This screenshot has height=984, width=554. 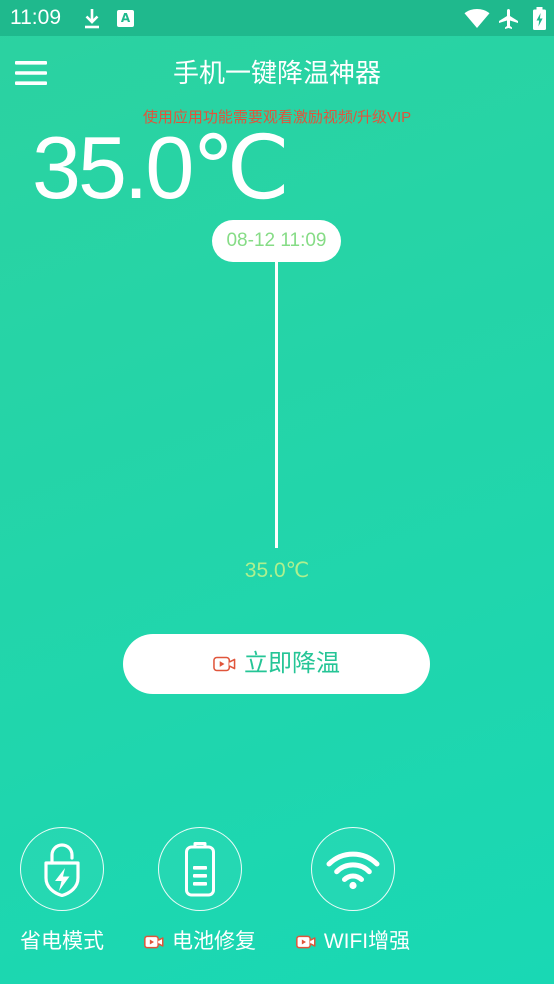 What do you see at coordinates (214, 941) in the screenshot?
I see `feature-label: 电池修复` at bounding box center [214, 941].